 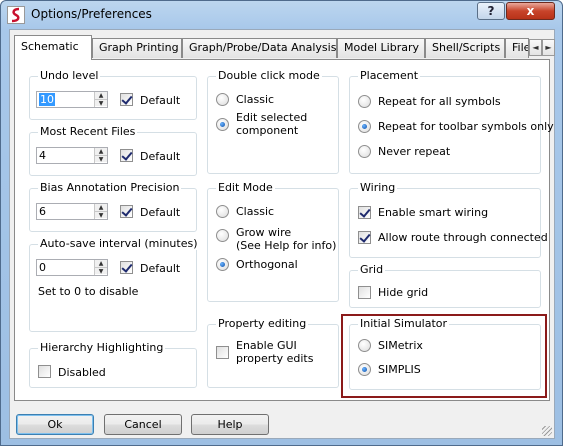 What do you see at coordinates (230, 424) in the screenshot?
I see `help-button: Help` at bounding box center [230, 424].